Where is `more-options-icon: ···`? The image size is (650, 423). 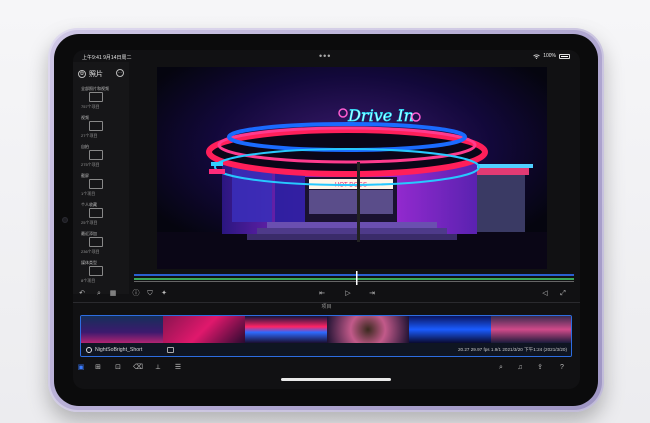 more-options-icon: ··· is located at coordinates (120, 73).